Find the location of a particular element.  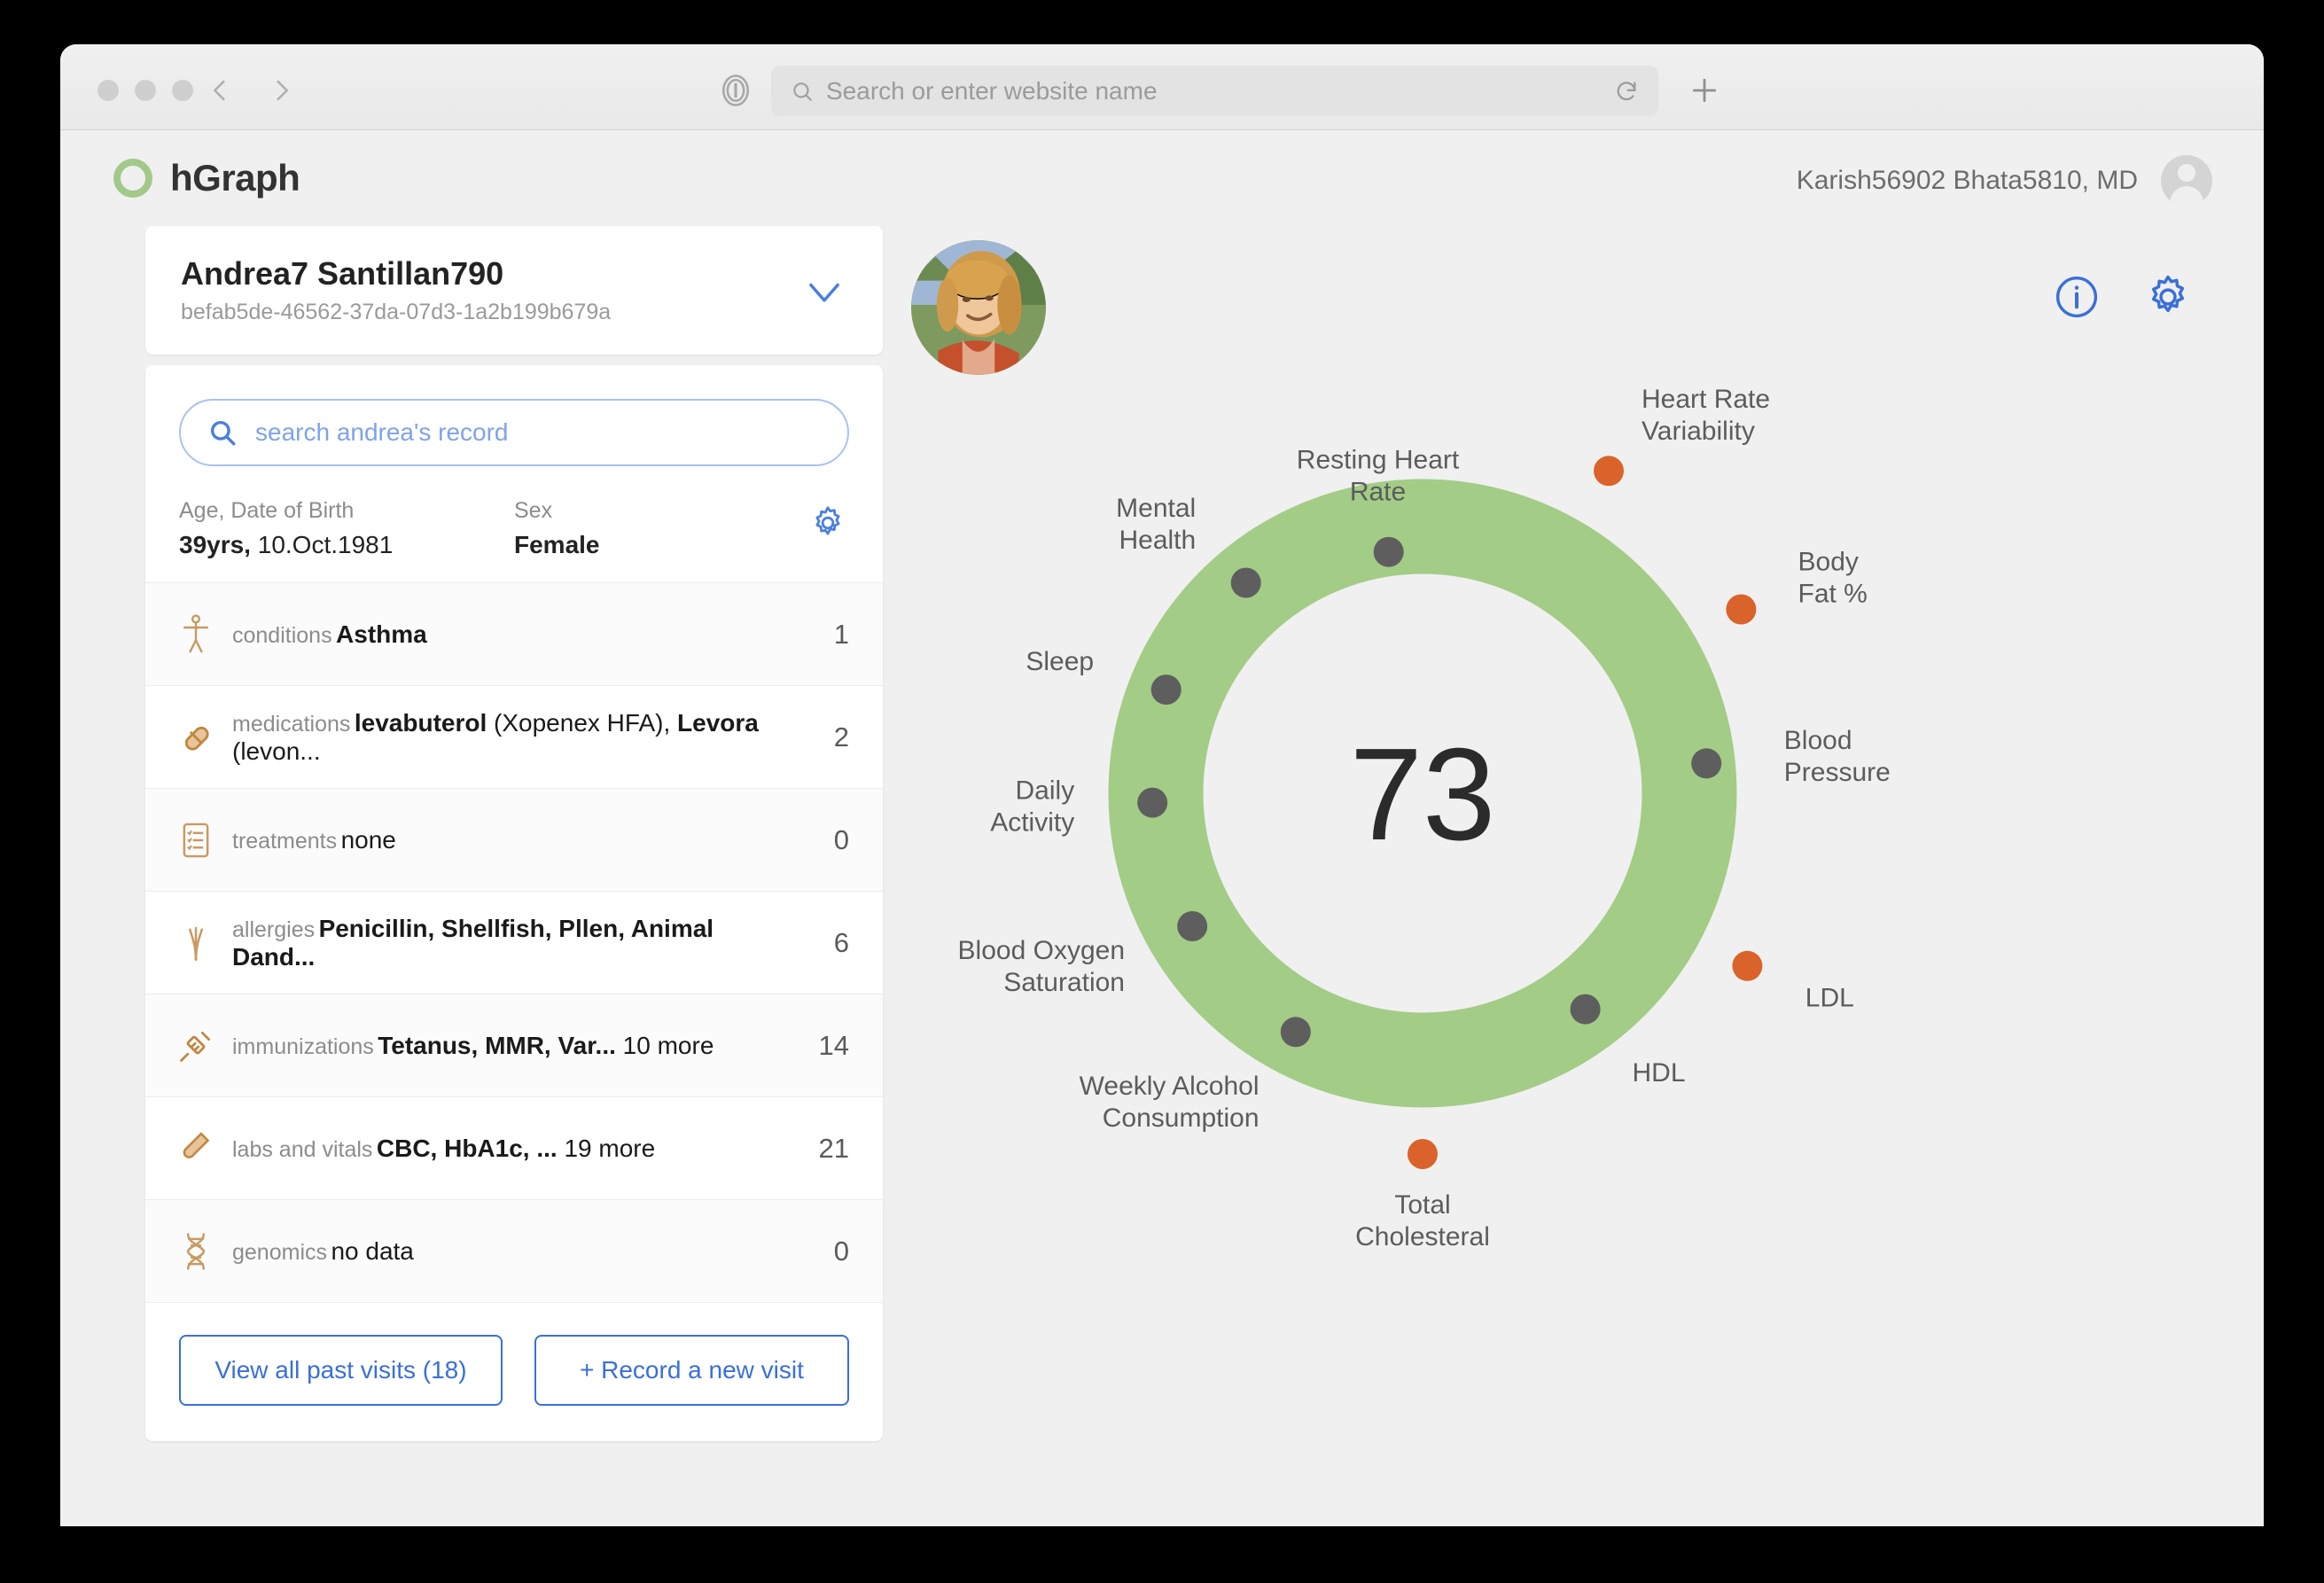

hgraph-point-label: Mental Health is located at coordinates (1156, 524).